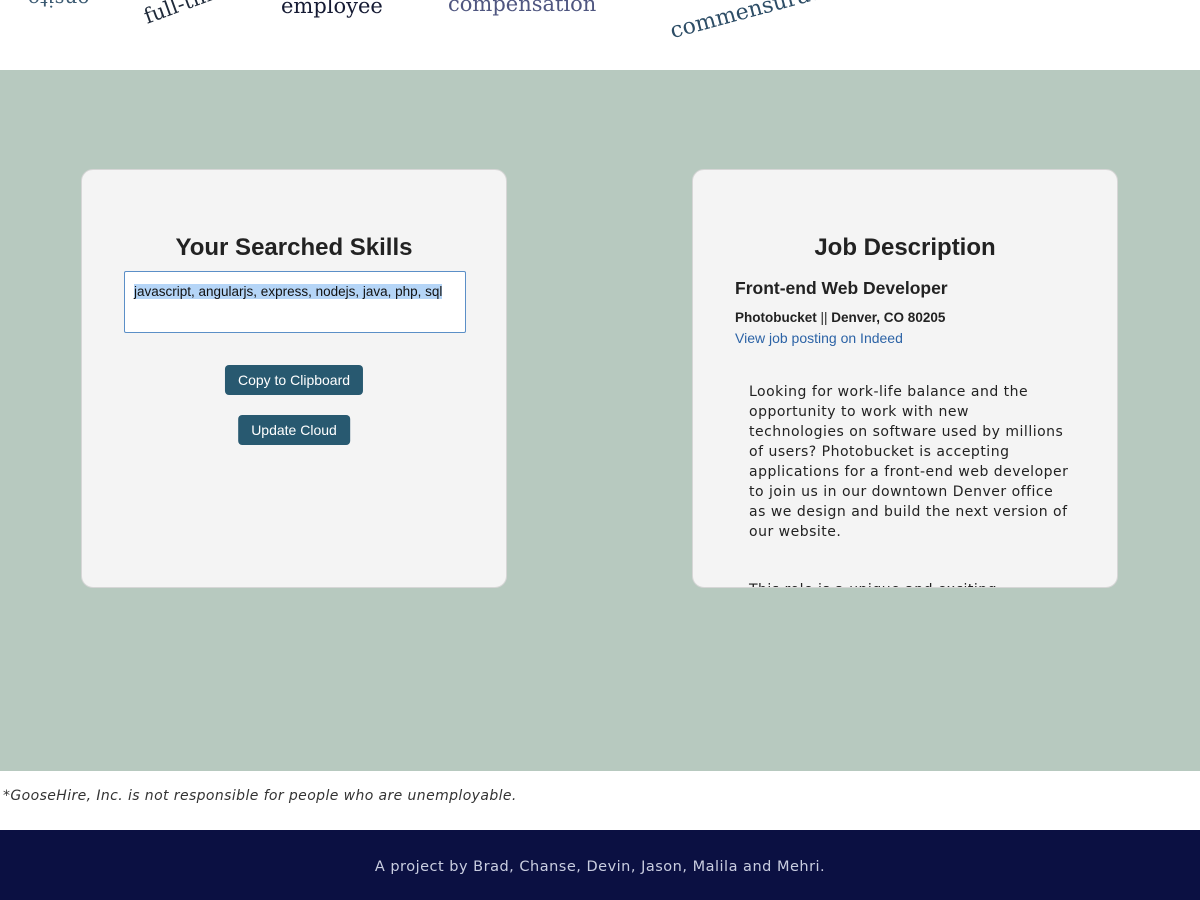  Describe the element at coordinates (888, 317) in the screenshot. I see `job-location: Denver, CO 80205` at that location.